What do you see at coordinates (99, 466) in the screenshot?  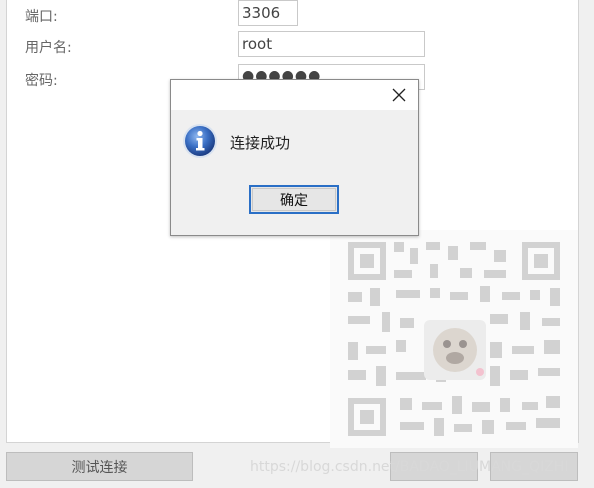 I see `test-connection-button: 测试连接` at bounding box center [99, 466].